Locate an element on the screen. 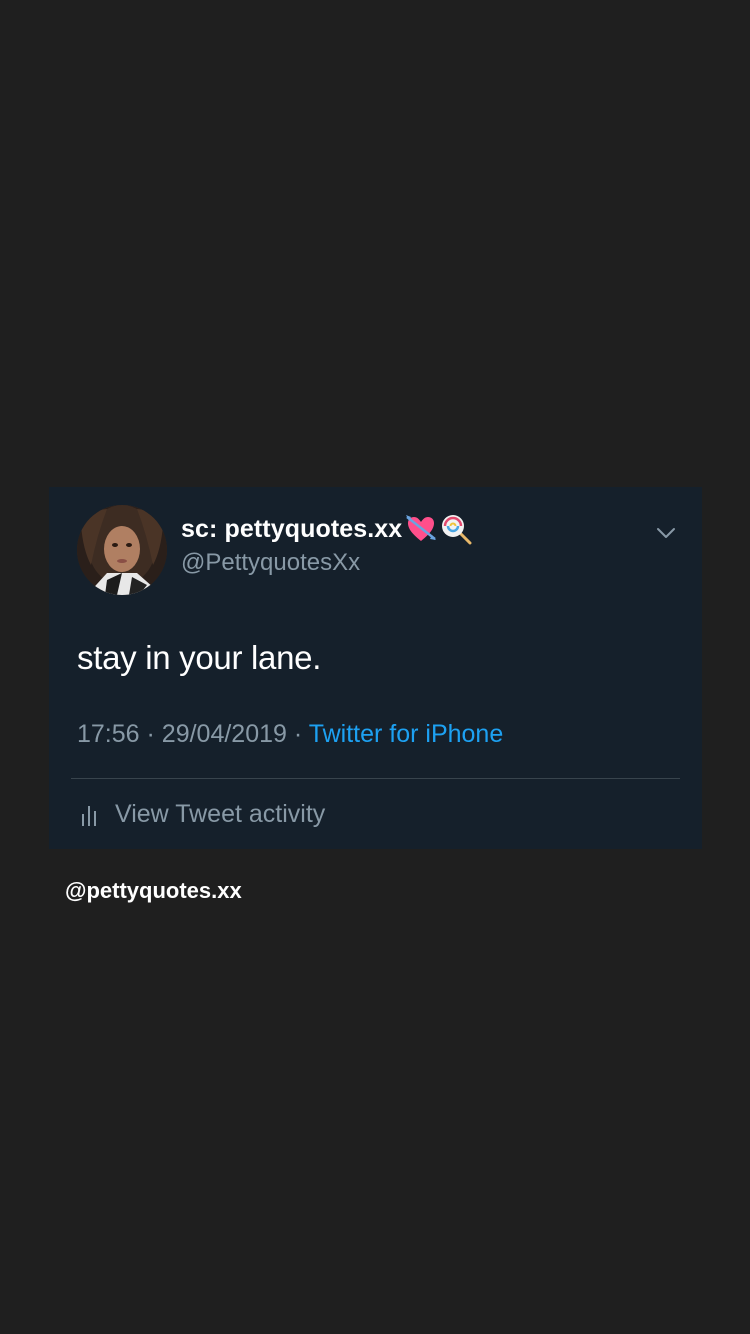 This screenshot has width=750, height=1334. heart-with-arrow-icon is located at coordinates (421, 529).